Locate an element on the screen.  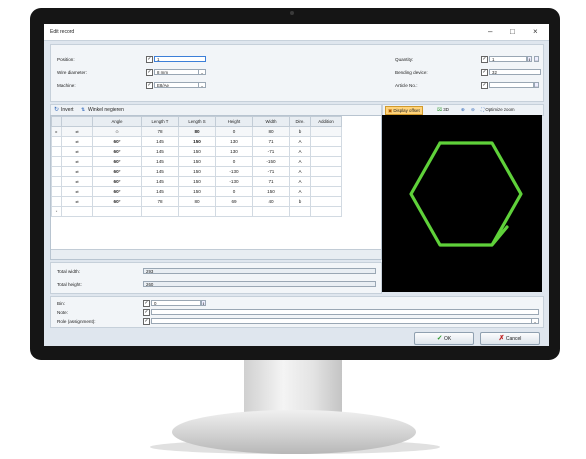
cell-height: 69 is located at coordinates (234, 201).